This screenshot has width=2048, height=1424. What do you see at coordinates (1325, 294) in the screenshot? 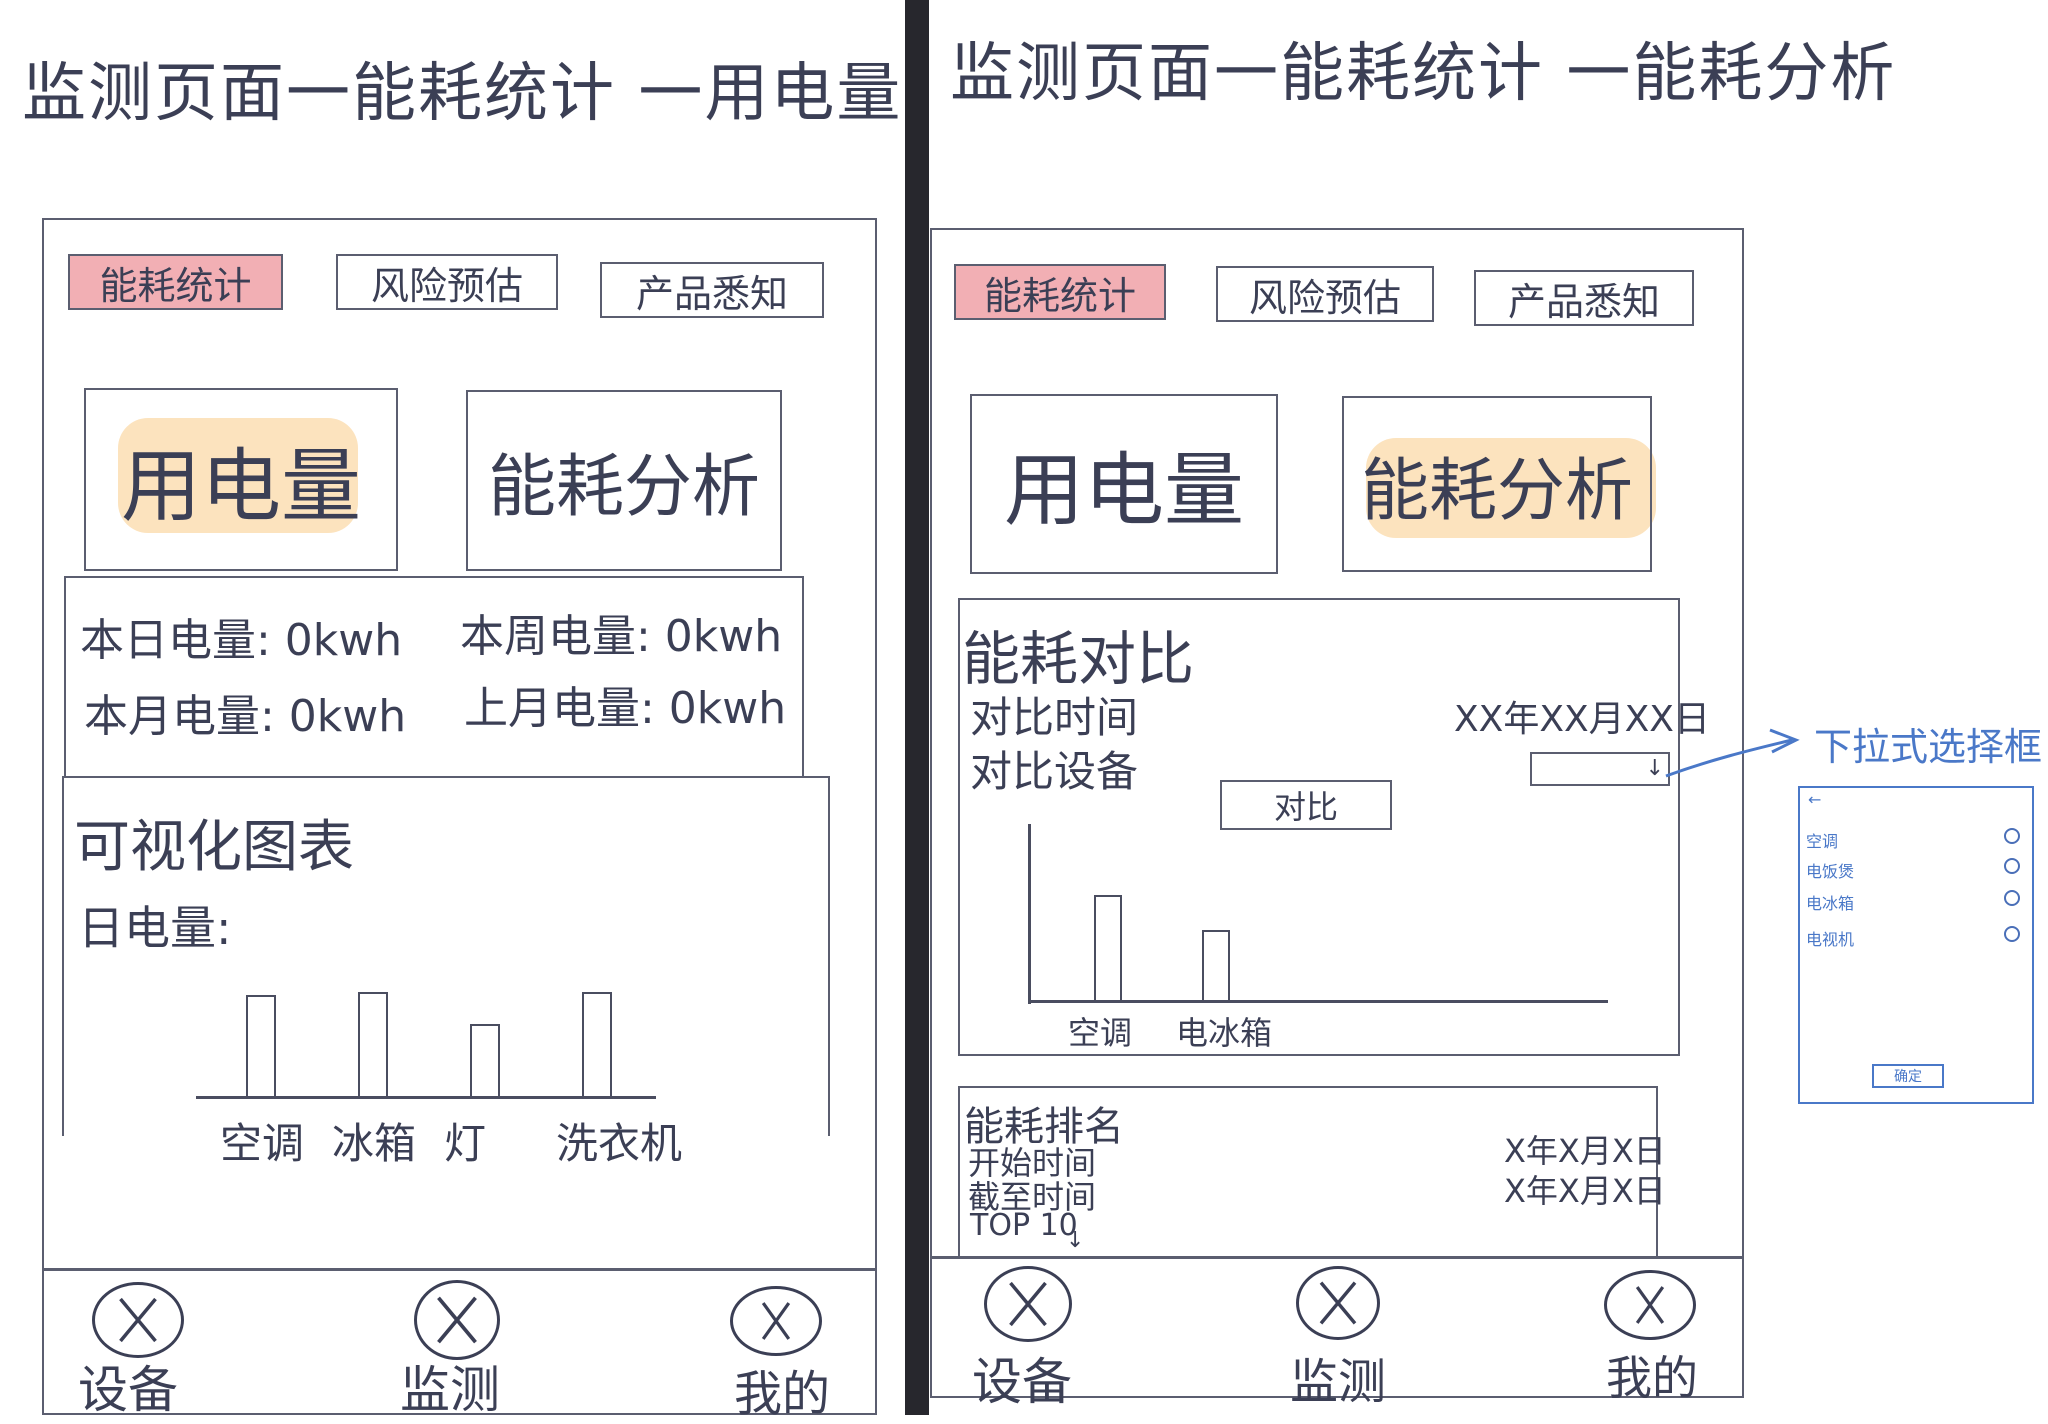
I see `right-tab-risk-estimate: 风险预估` at bounding box center [1325, 294].